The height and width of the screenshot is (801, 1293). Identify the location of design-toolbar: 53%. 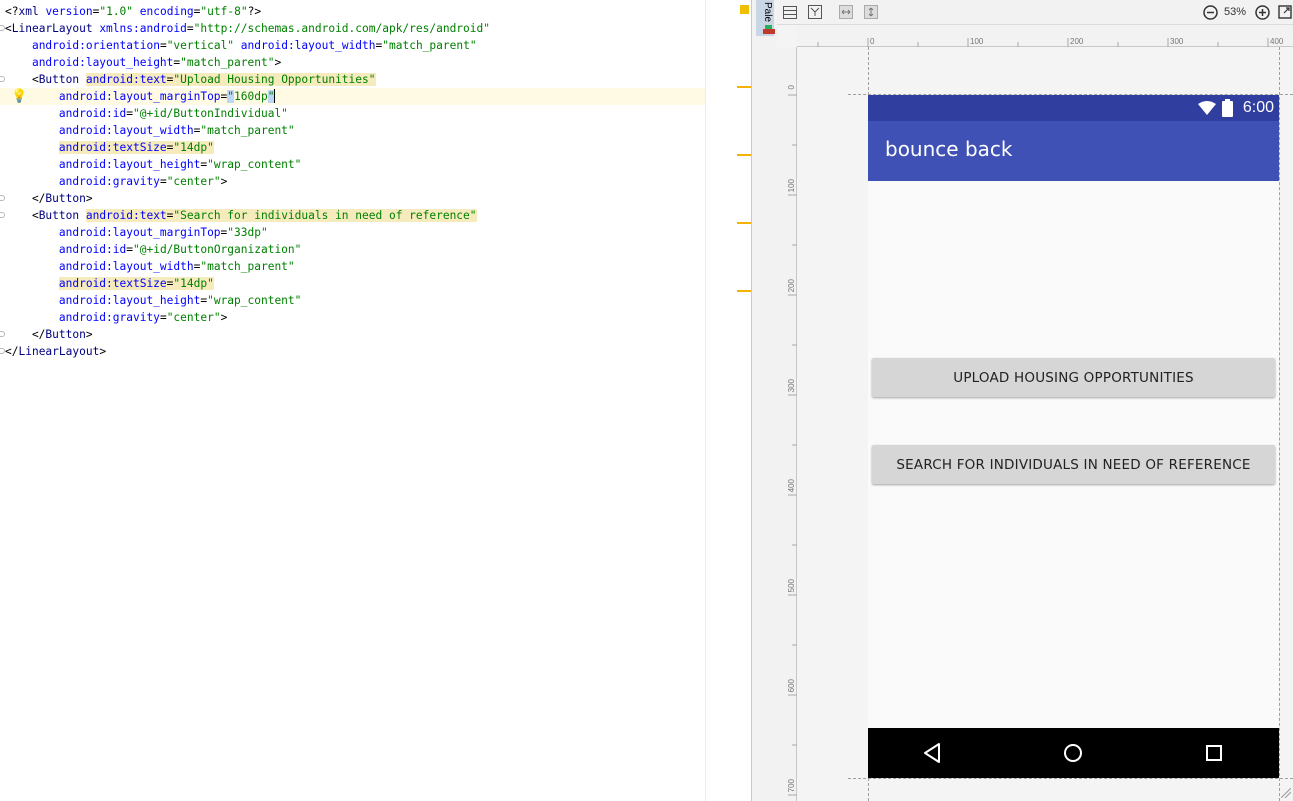
(1035, 12).